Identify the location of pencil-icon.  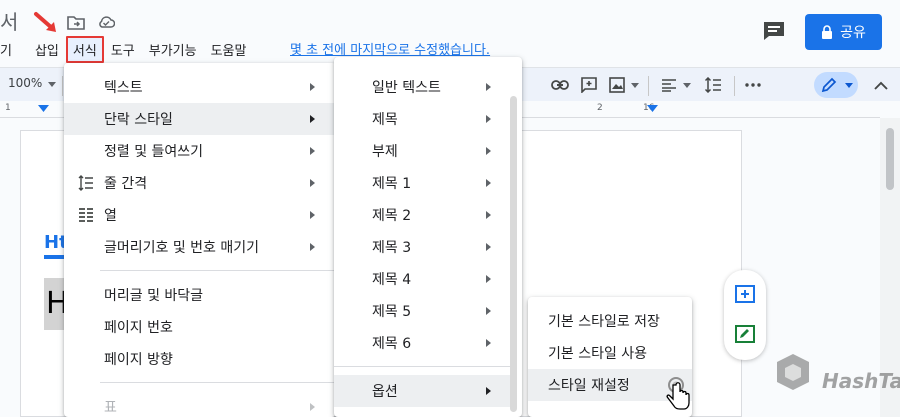
(829, 85).